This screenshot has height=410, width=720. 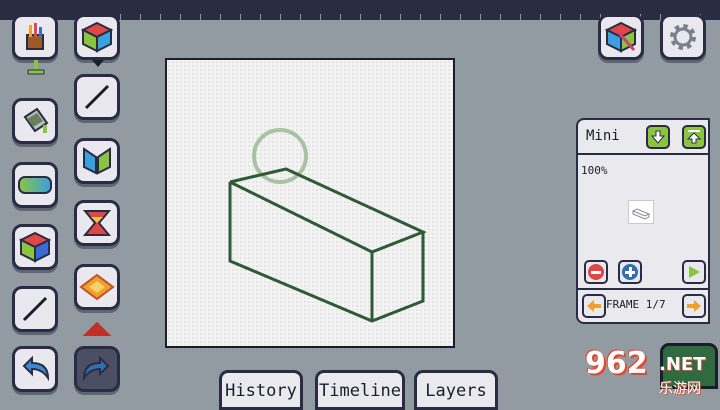 I want to click on gear-icon, so click(x=683, y=37).